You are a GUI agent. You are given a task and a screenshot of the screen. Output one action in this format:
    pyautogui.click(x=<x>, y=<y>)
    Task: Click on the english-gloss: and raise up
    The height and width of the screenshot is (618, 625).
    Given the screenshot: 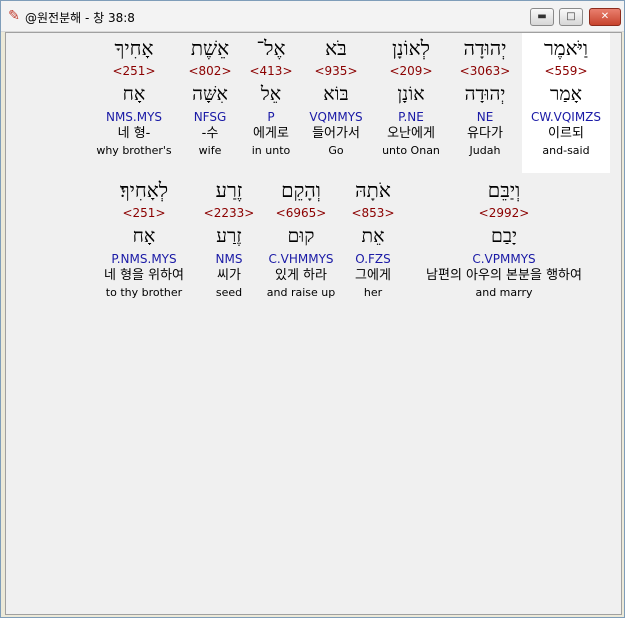 What is the action you would take?
    pyautogui.click(x=301, y=292)
    